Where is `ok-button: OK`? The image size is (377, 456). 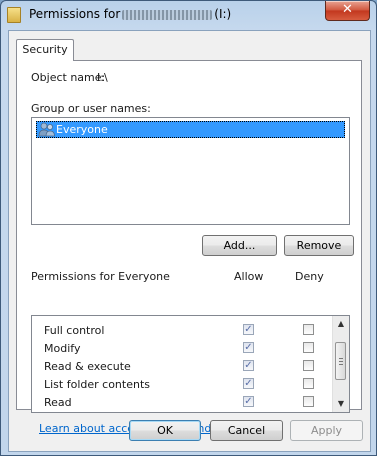
ok-button: OK is located at coordinates (165, 430).